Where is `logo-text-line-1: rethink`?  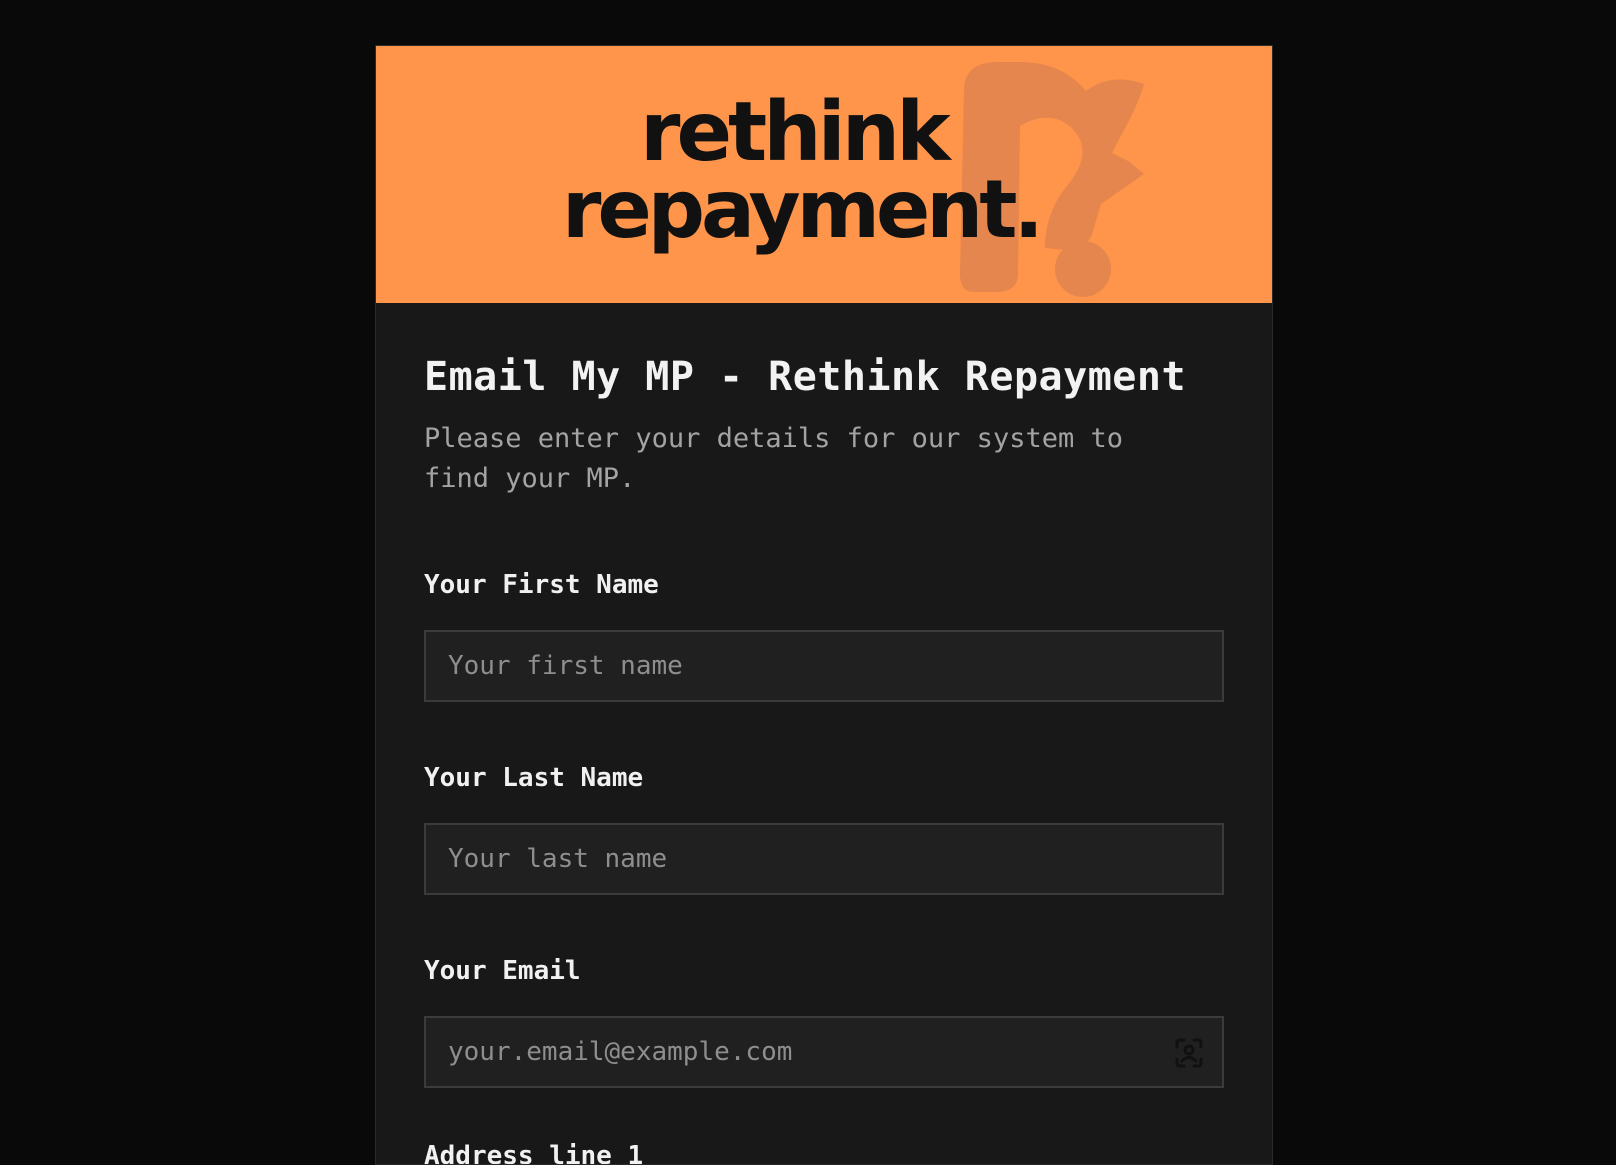 logo-text-line-1: rethink is located at coordinates (795, 132).